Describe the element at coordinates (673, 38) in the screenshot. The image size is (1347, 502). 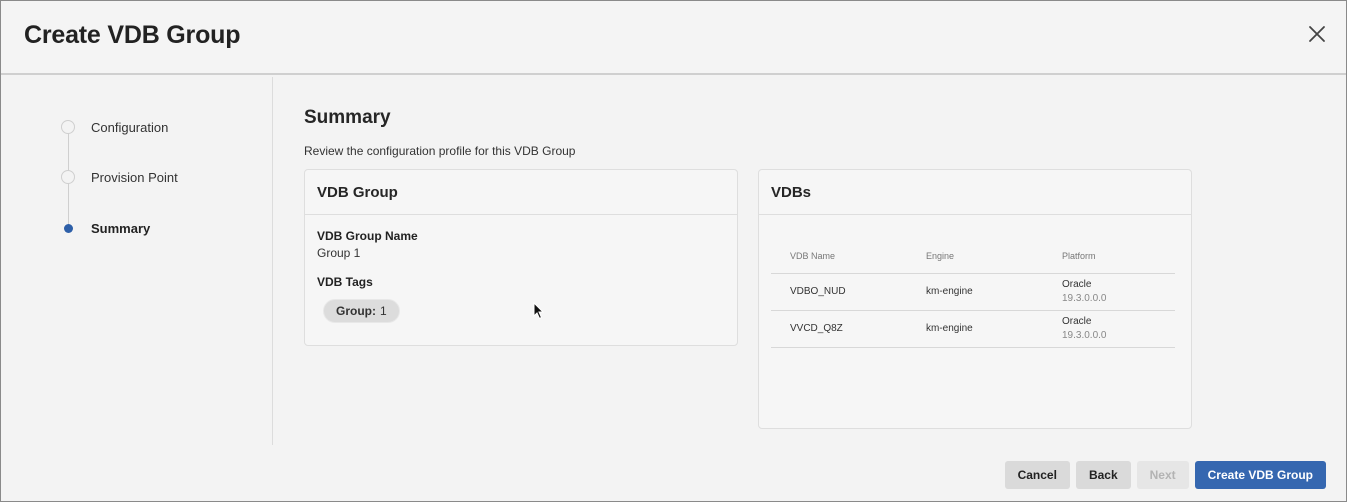
I see `dialog-header: Create VDB Group` at that location.